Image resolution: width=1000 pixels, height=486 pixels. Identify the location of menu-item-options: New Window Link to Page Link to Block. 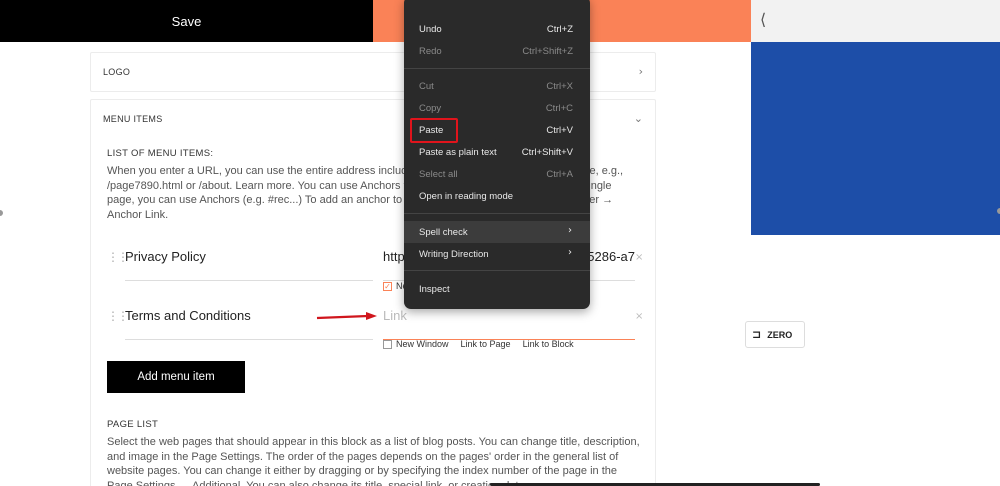
(478, 344).